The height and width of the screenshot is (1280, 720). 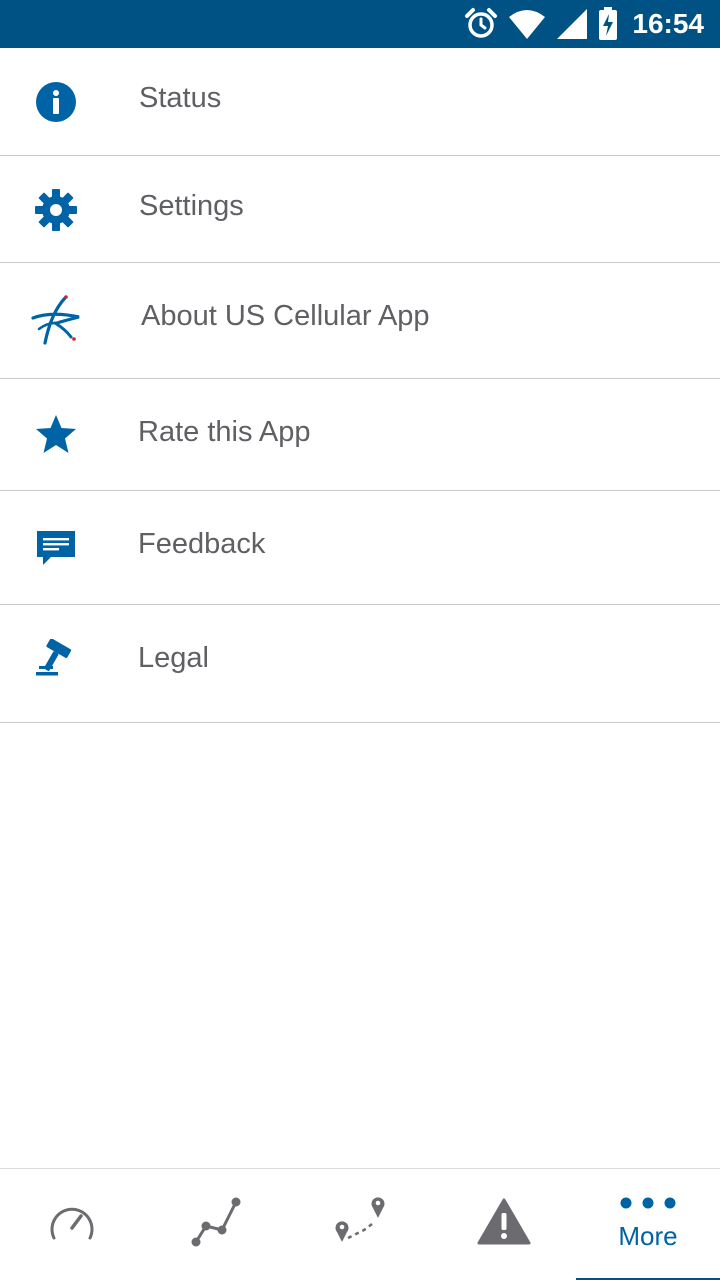 What do you see at coordinates (572, 24) in the screenshot?
I see `signal-icon` at bounding box center [572, 24].